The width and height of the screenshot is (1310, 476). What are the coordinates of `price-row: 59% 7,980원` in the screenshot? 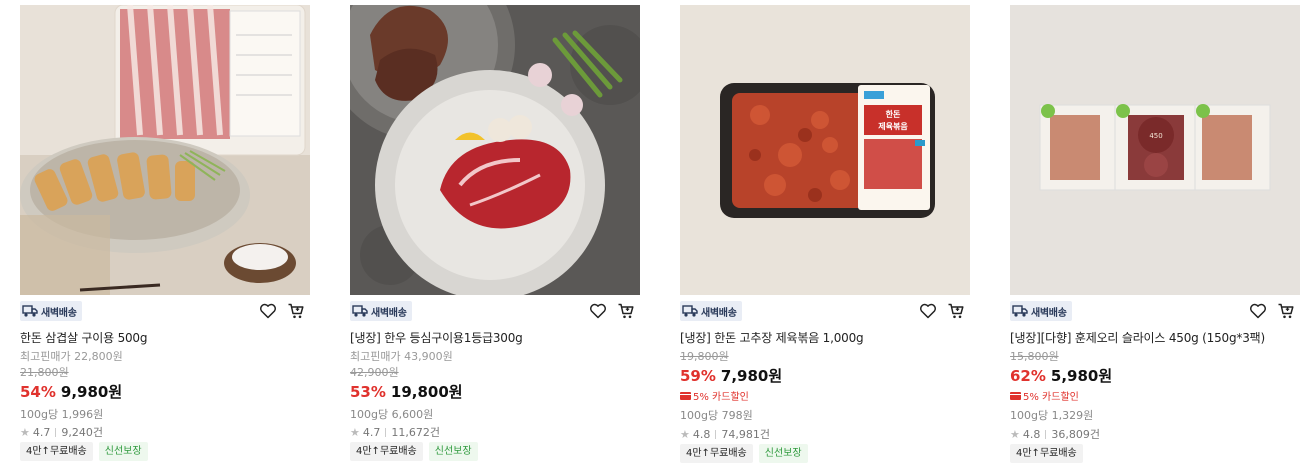 It's located at (731, 375).